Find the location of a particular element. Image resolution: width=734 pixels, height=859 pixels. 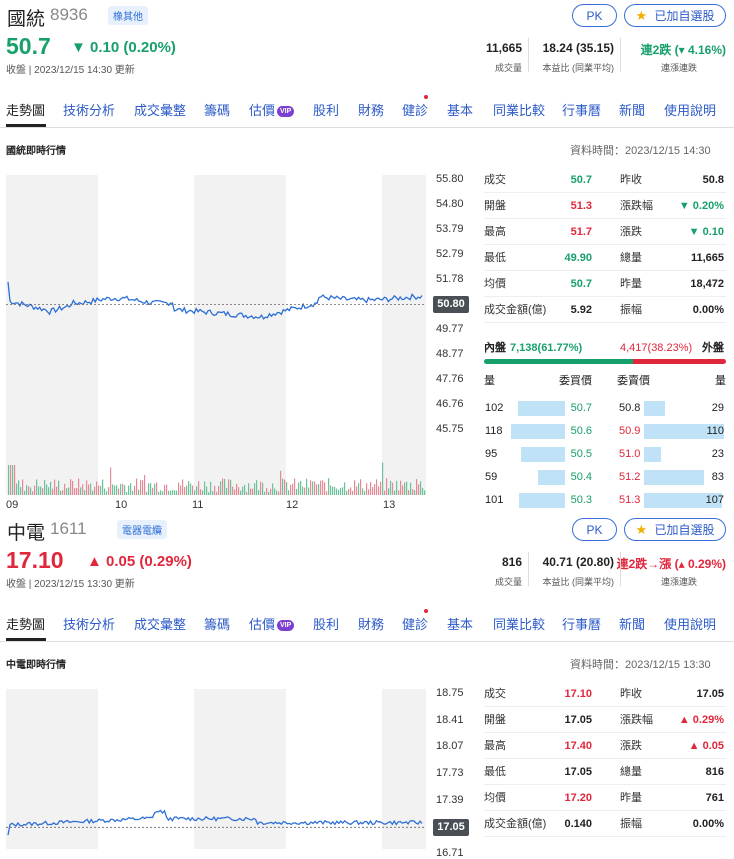

bid-price: 50.7 is located at coordinates (581, 408).